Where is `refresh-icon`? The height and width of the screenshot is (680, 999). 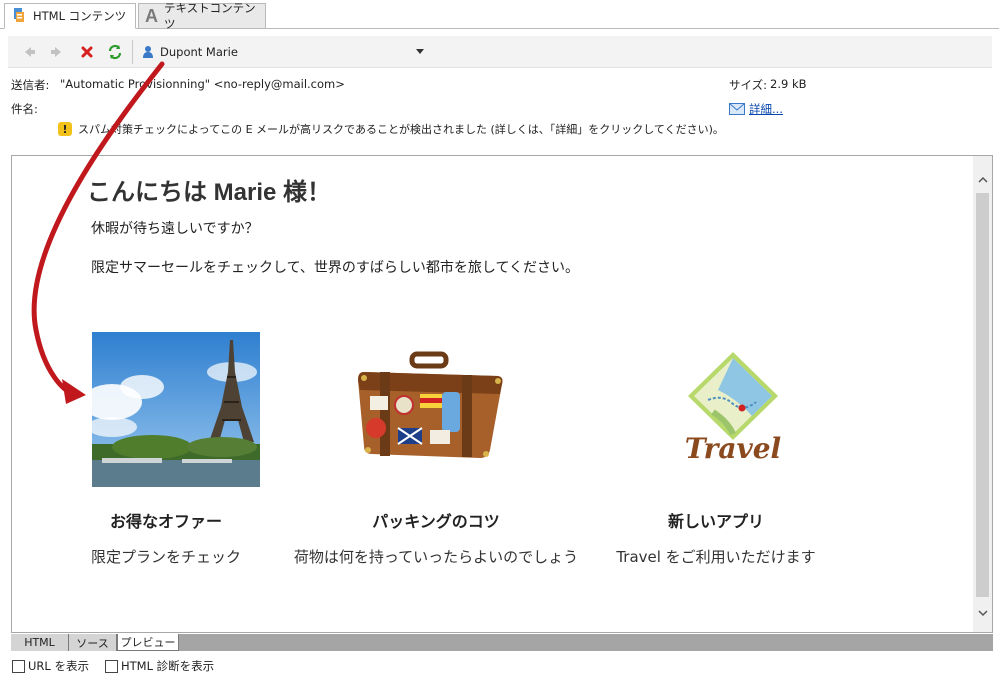 refresh-icon is located at coordinates (115, 52).